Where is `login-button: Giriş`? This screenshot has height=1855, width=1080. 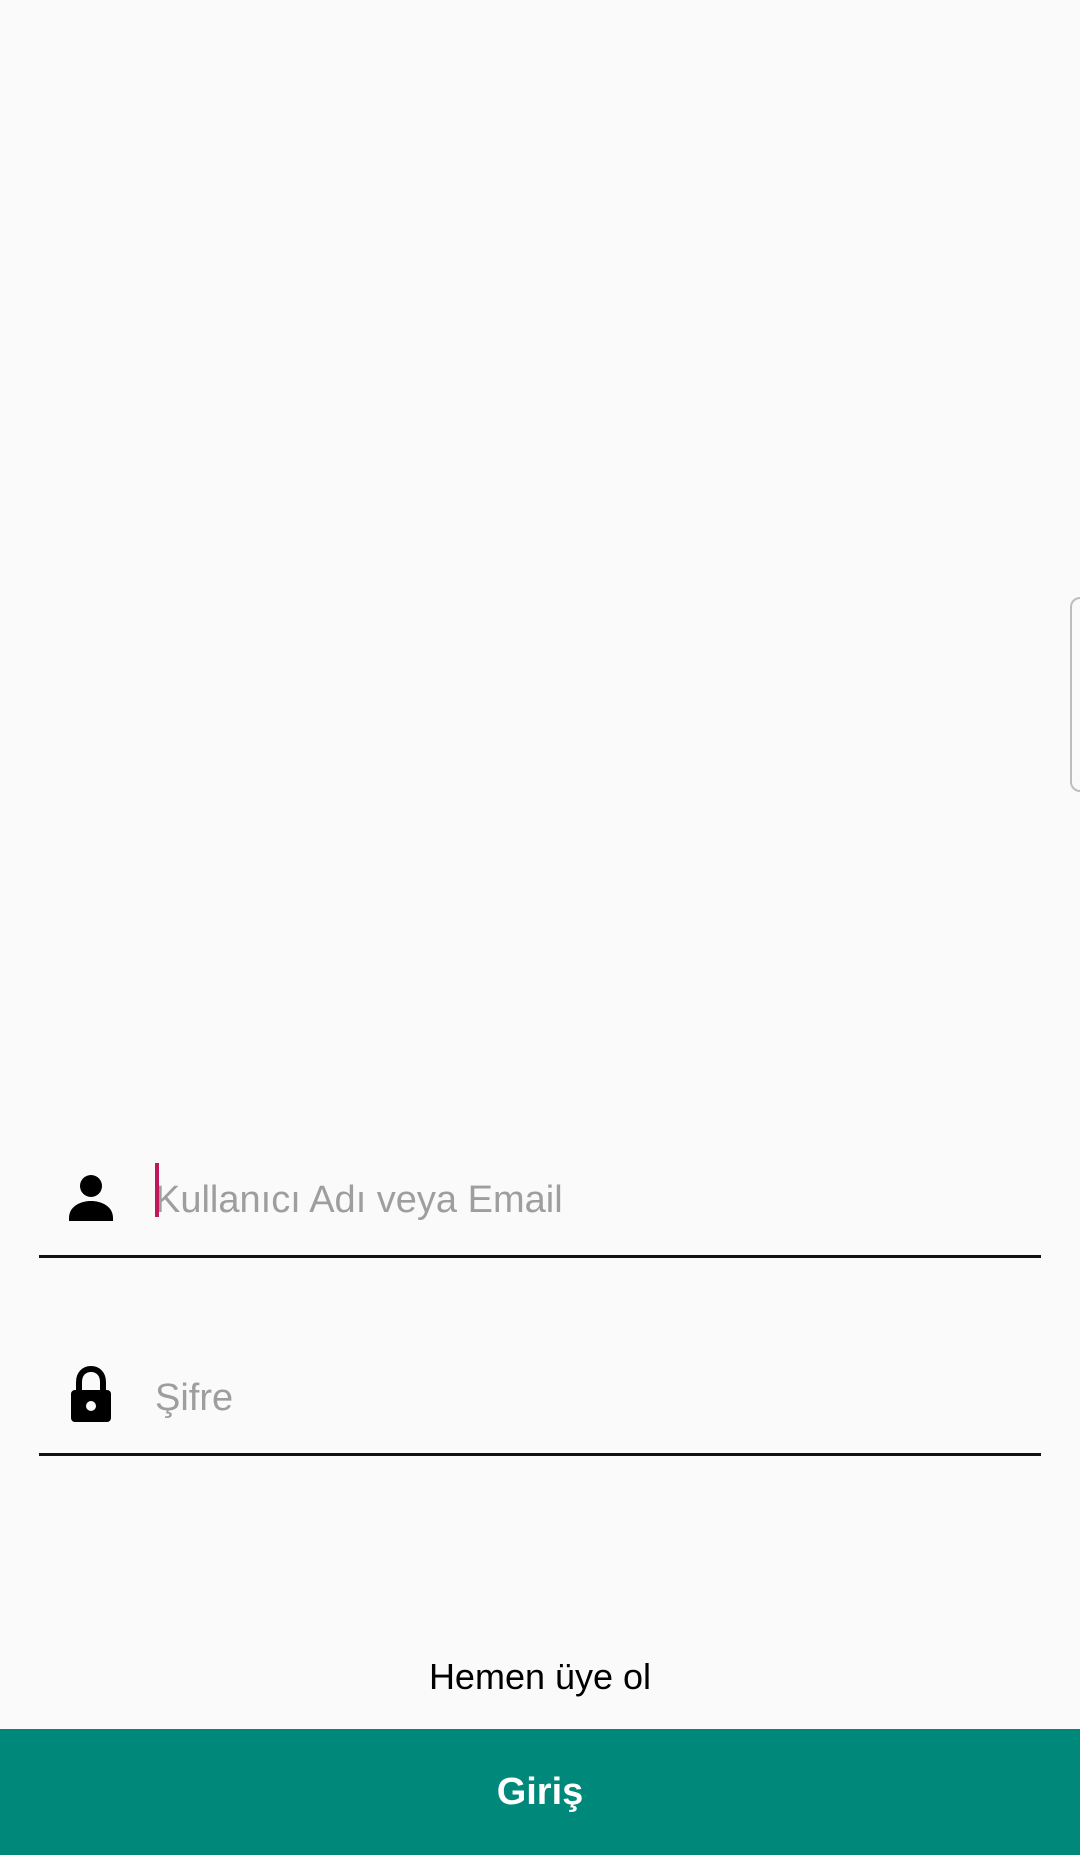
login-button: Giriş is located at coordinates (540, 1792).